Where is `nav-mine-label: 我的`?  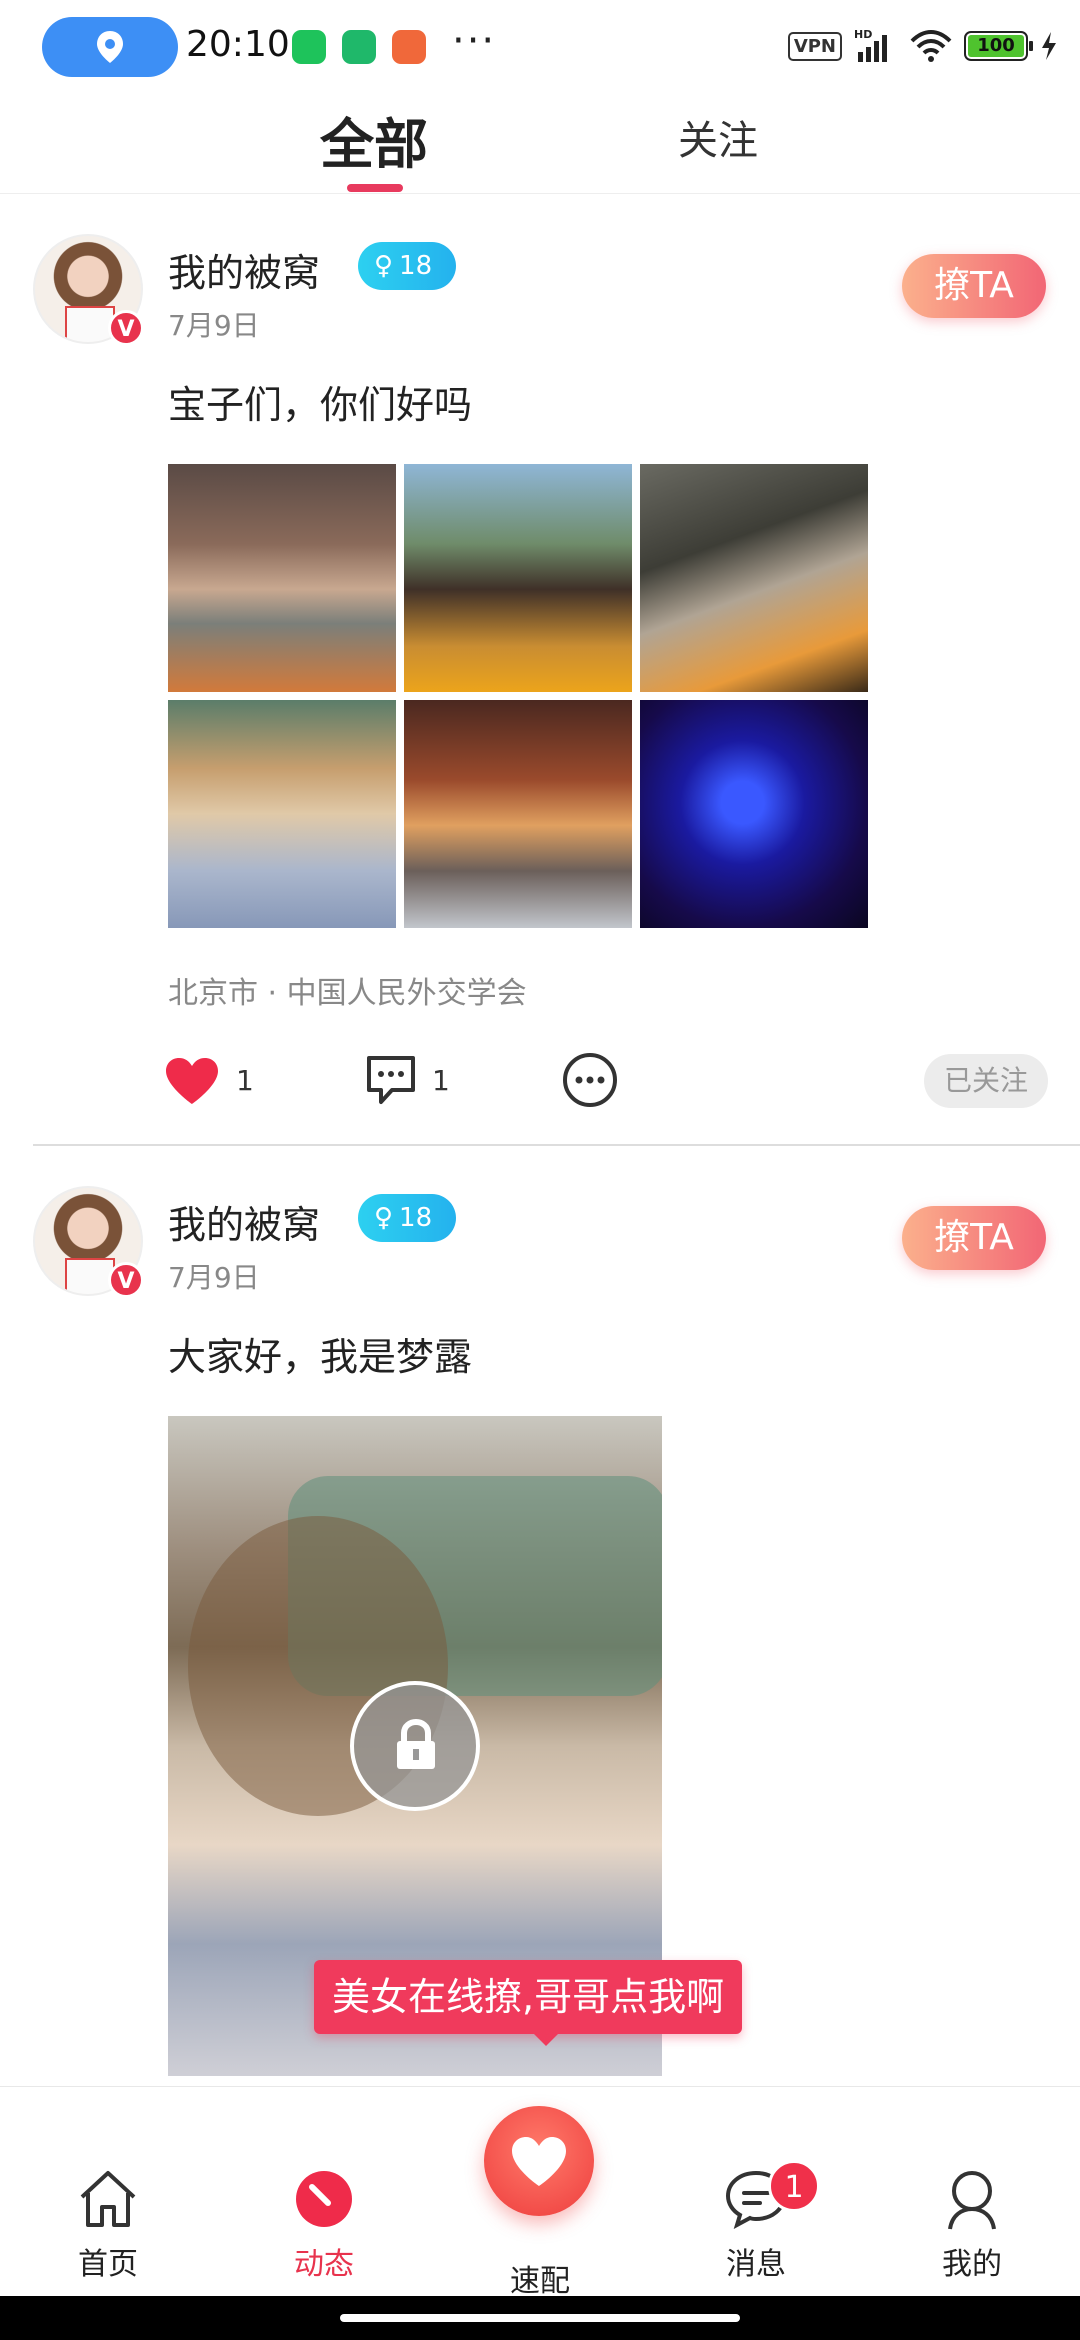
nav-mine-label: 我的 is located at coordinates (972, 2264).